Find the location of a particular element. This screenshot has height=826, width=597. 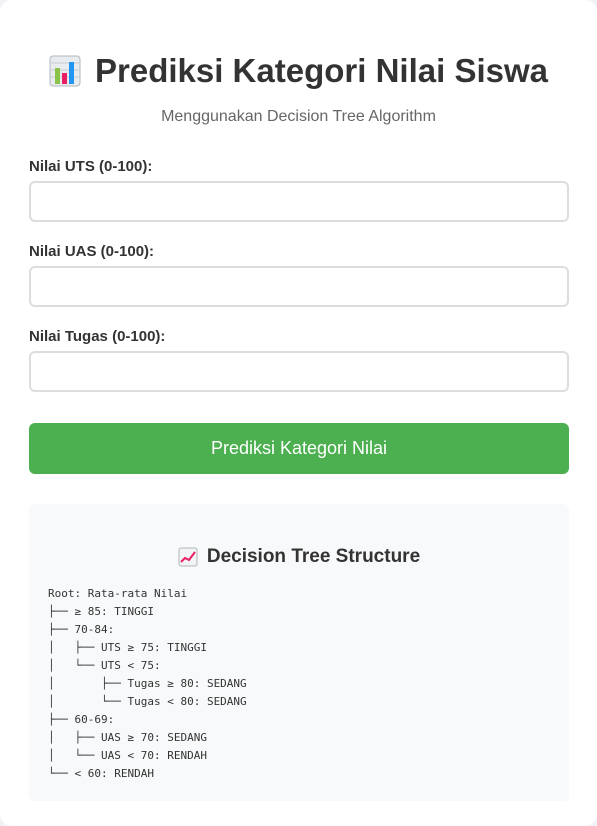

tugas-input is located at coordinates (299, 371).